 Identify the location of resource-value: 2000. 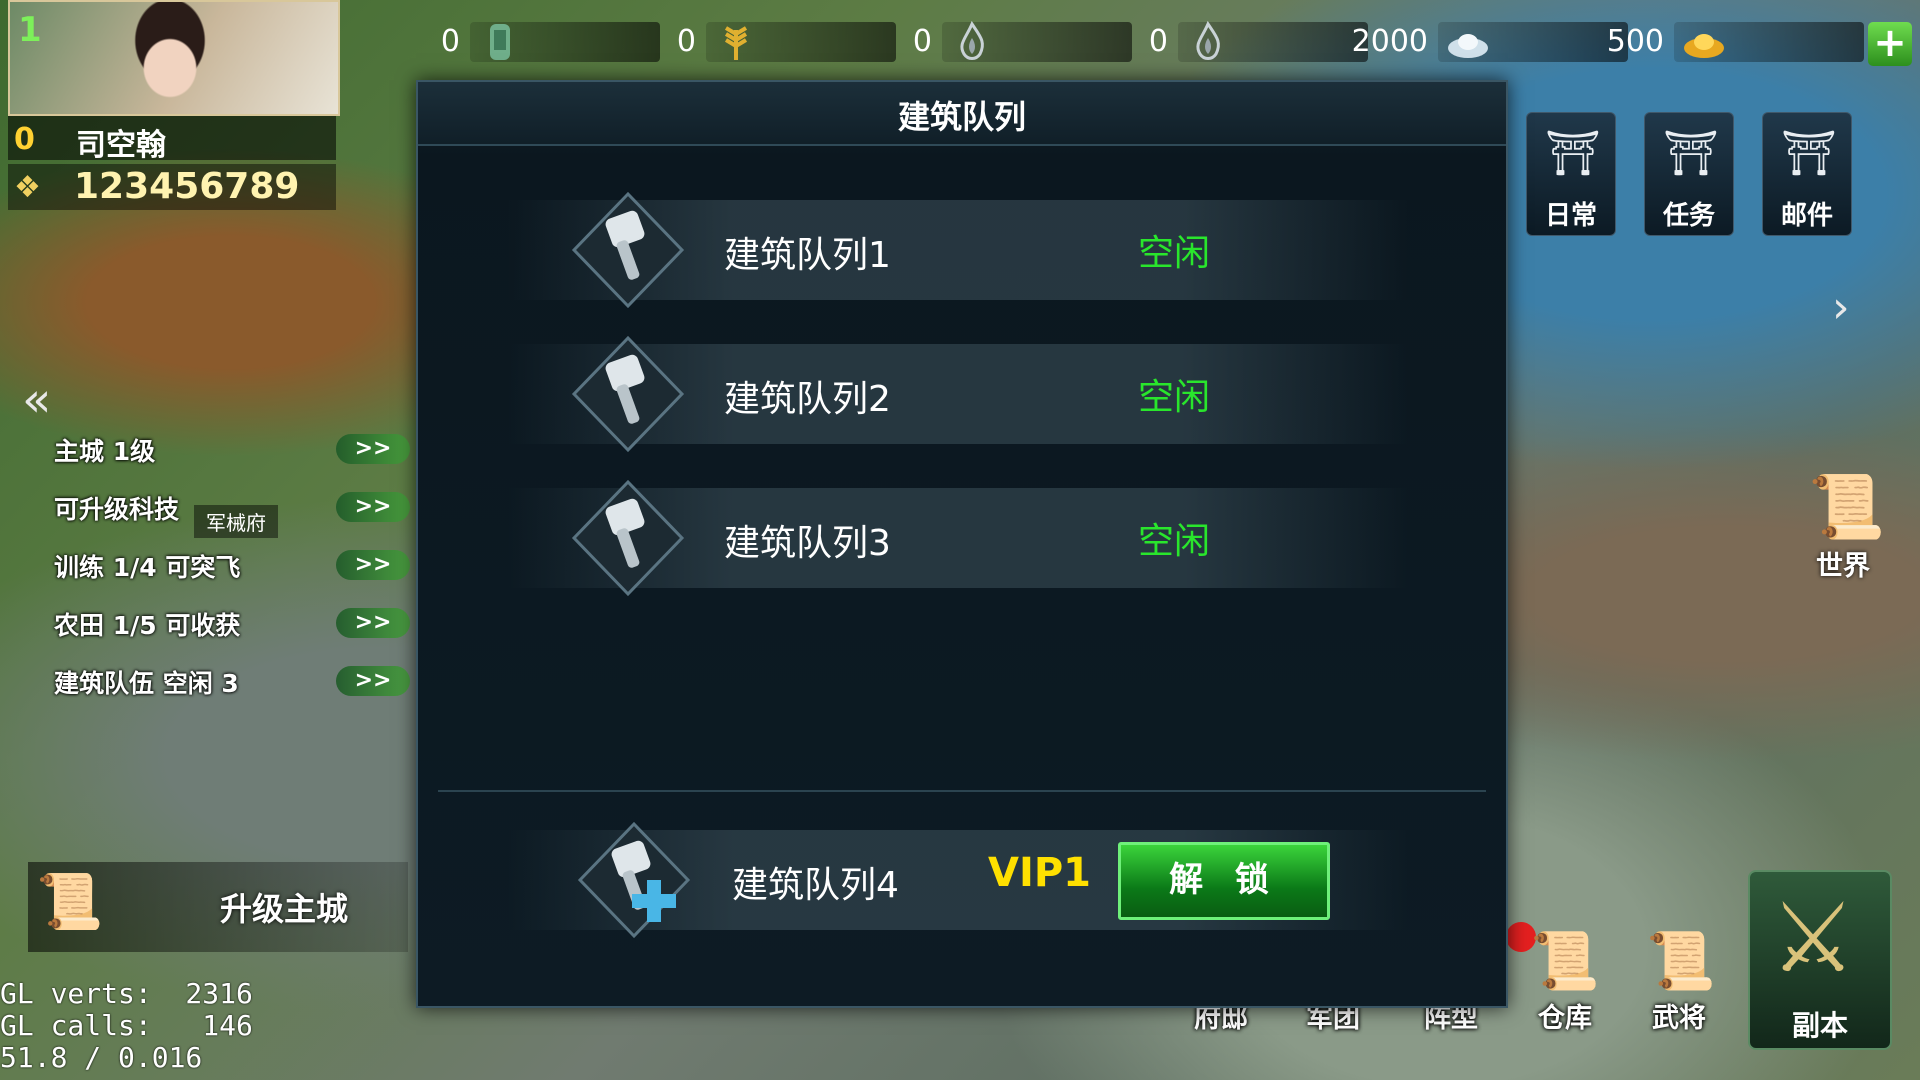
(1389, 41).